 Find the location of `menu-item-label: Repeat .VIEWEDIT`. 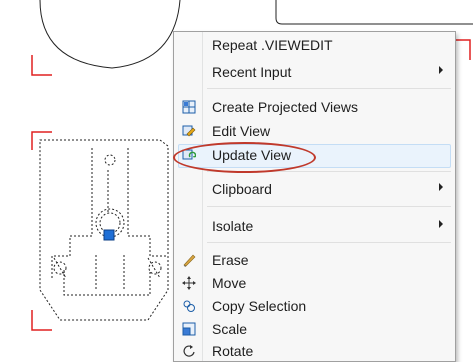

menu-item-label: Repeat .VIEWEDIT is located at coordinates (272, 45).